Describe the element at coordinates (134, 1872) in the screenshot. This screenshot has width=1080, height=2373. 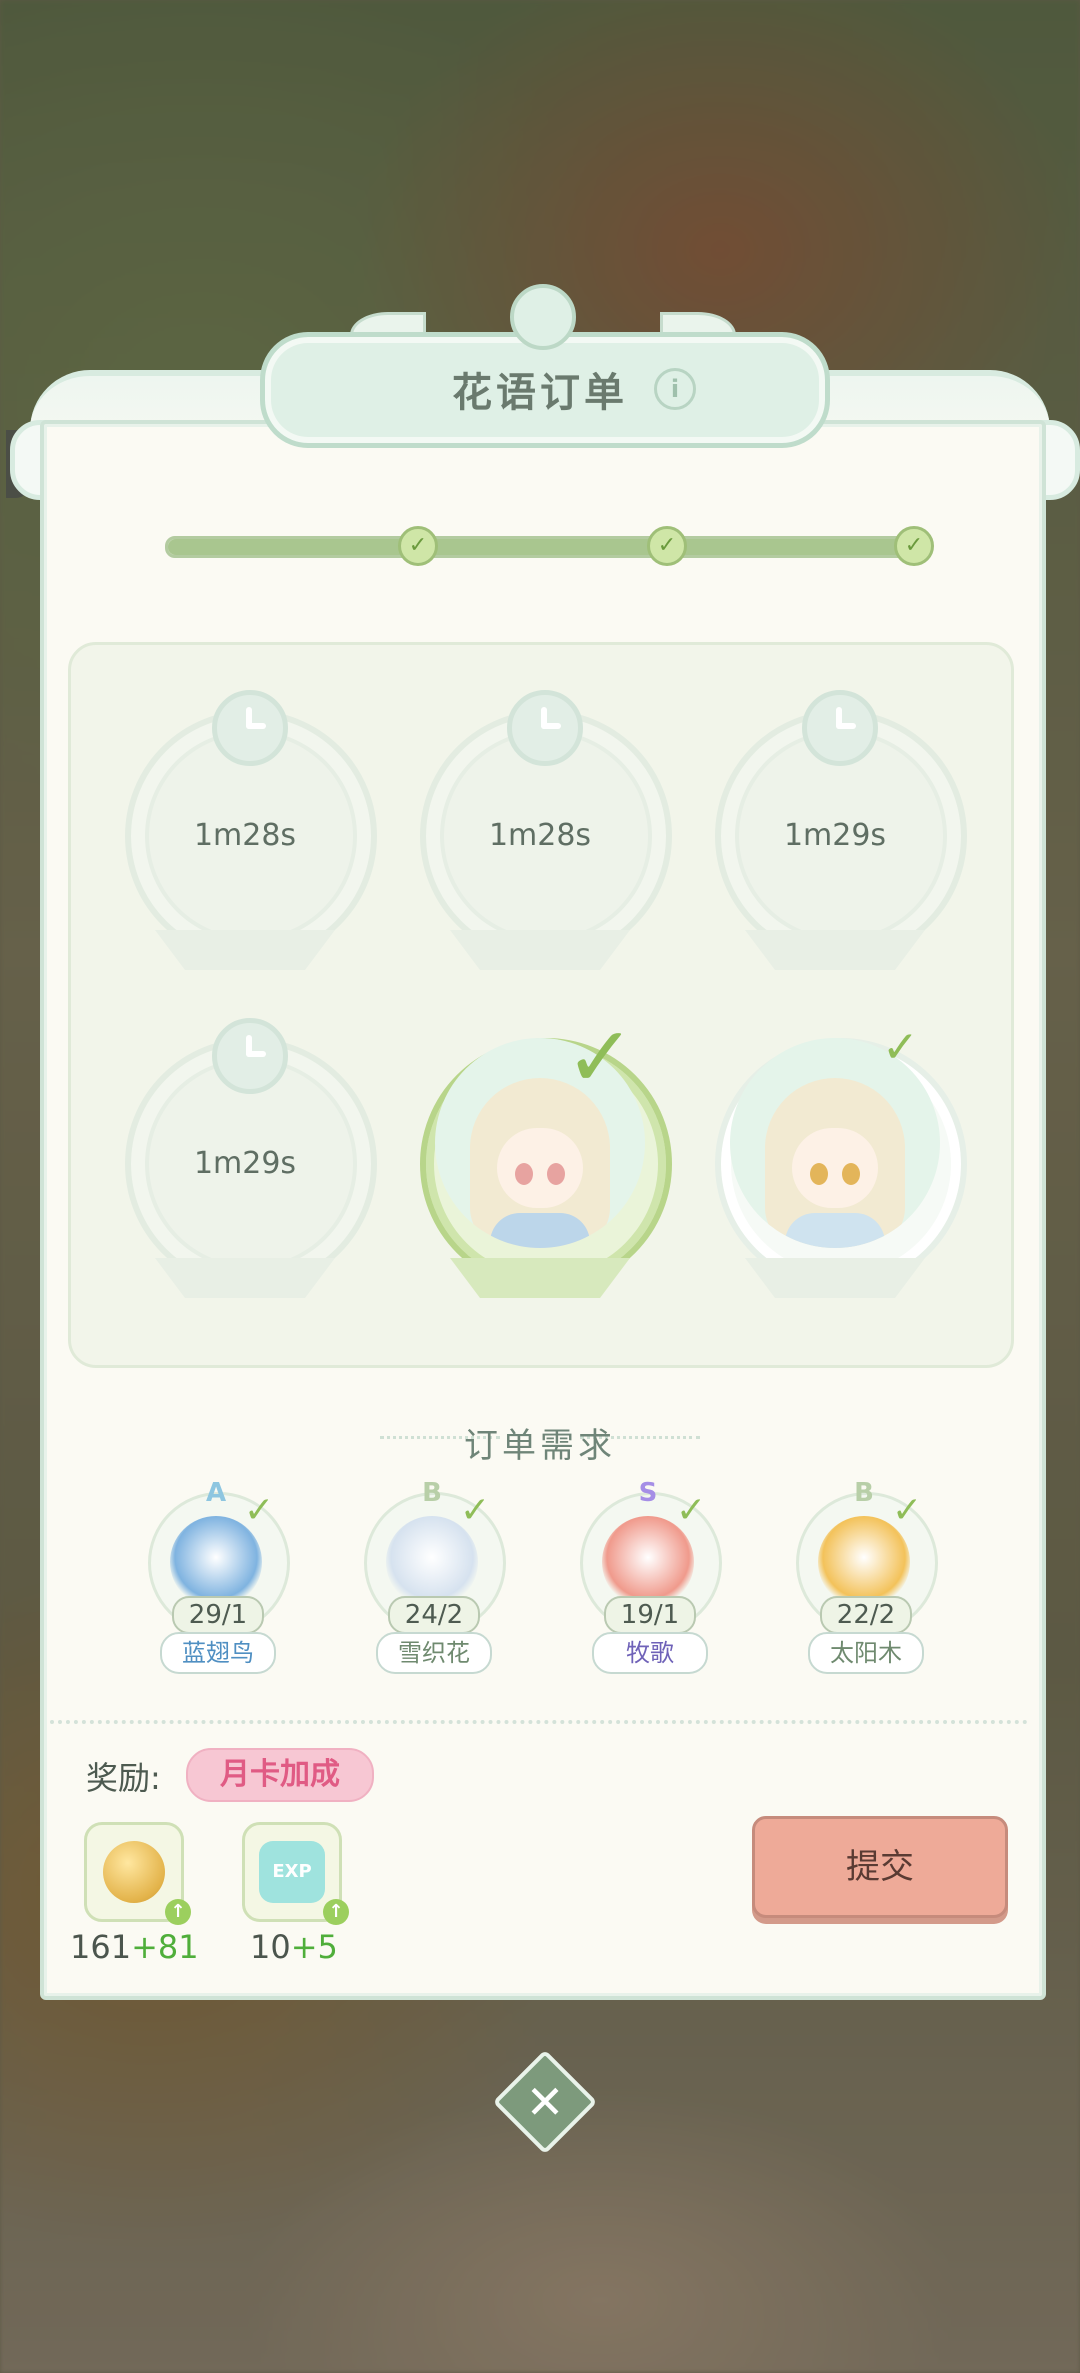
I see `coin-icon` at that location.